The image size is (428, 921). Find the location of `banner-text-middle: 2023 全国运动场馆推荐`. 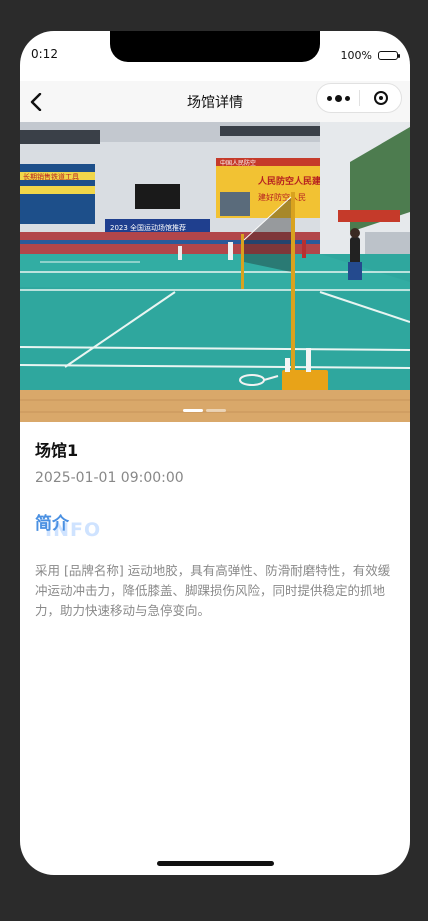

banner-text-middle: 2023 全国运动场馆推荐 is located at coordinates (148, 227).